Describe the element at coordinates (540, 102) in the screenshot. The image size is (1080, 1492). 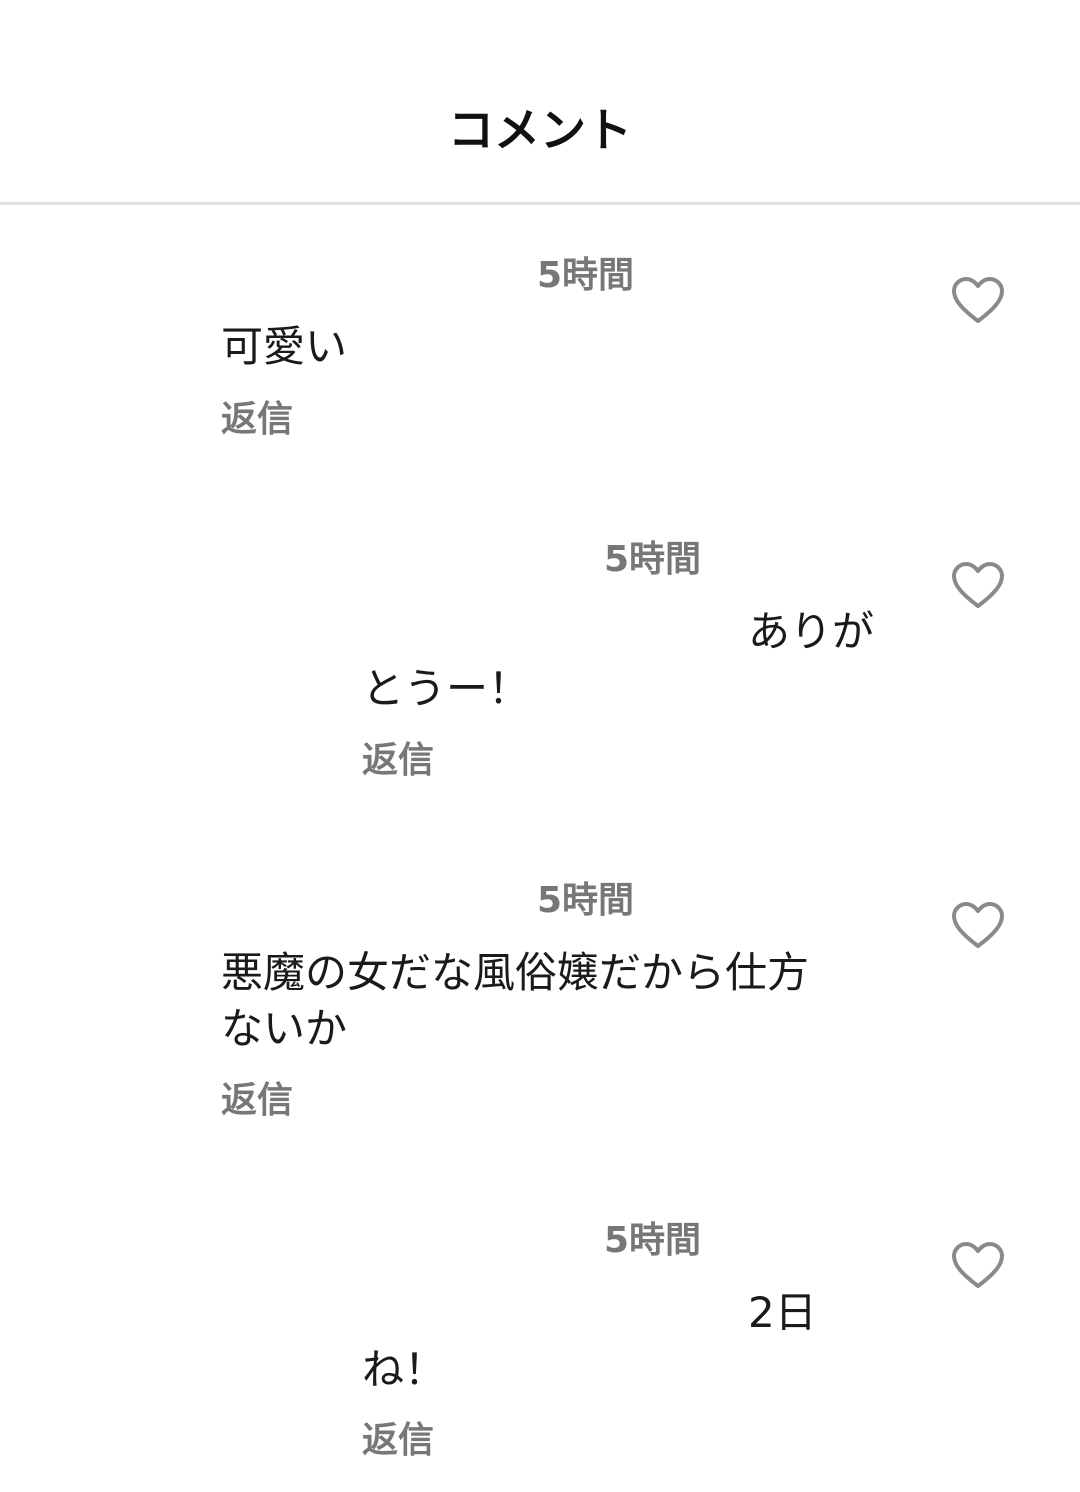
I see `header-bar: コメント` at that location.